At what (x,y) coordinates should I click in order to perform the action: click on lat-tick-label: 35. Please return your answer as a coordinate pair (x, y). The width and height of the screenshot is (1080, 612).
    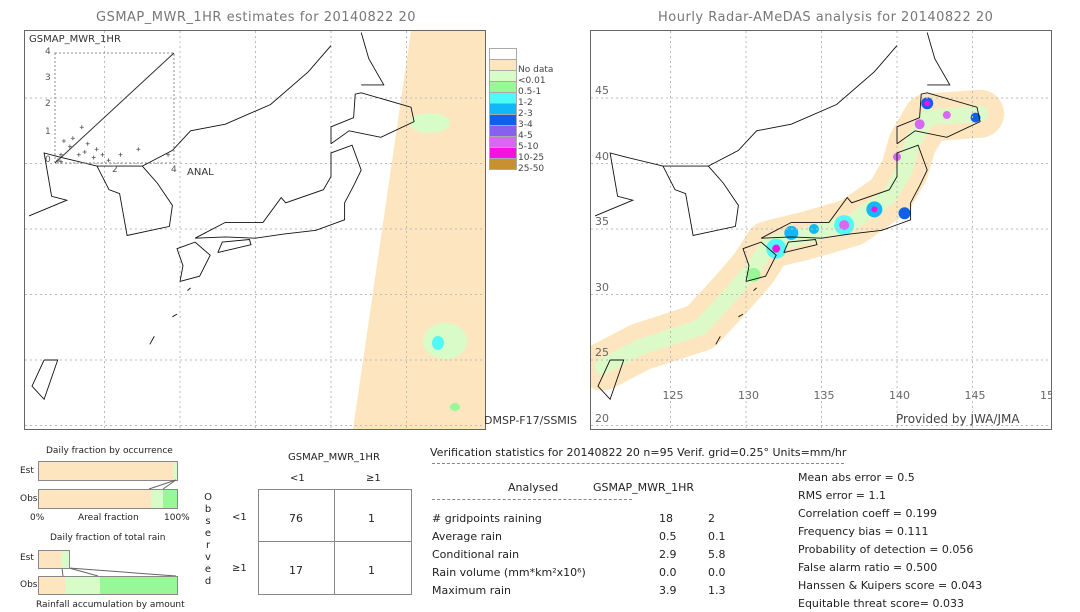
    Looking at the image, I should click on (602, 221).